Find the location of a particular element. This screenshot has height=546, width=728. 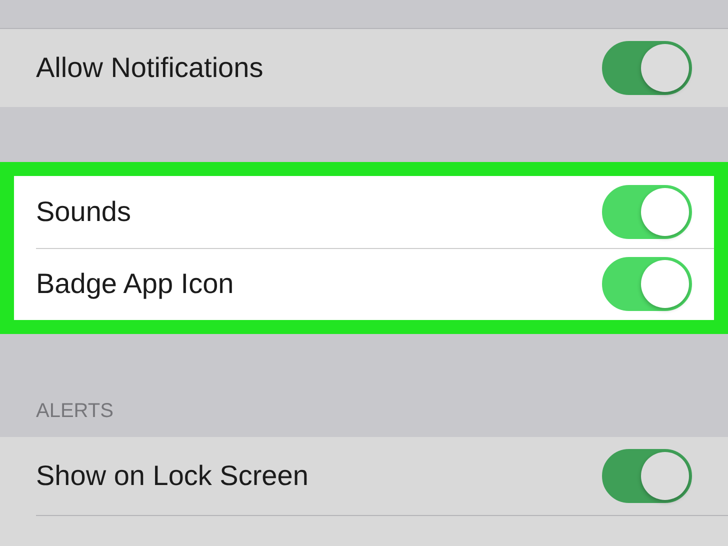

setting-label: Sounds is located at coordinates (83, 212).